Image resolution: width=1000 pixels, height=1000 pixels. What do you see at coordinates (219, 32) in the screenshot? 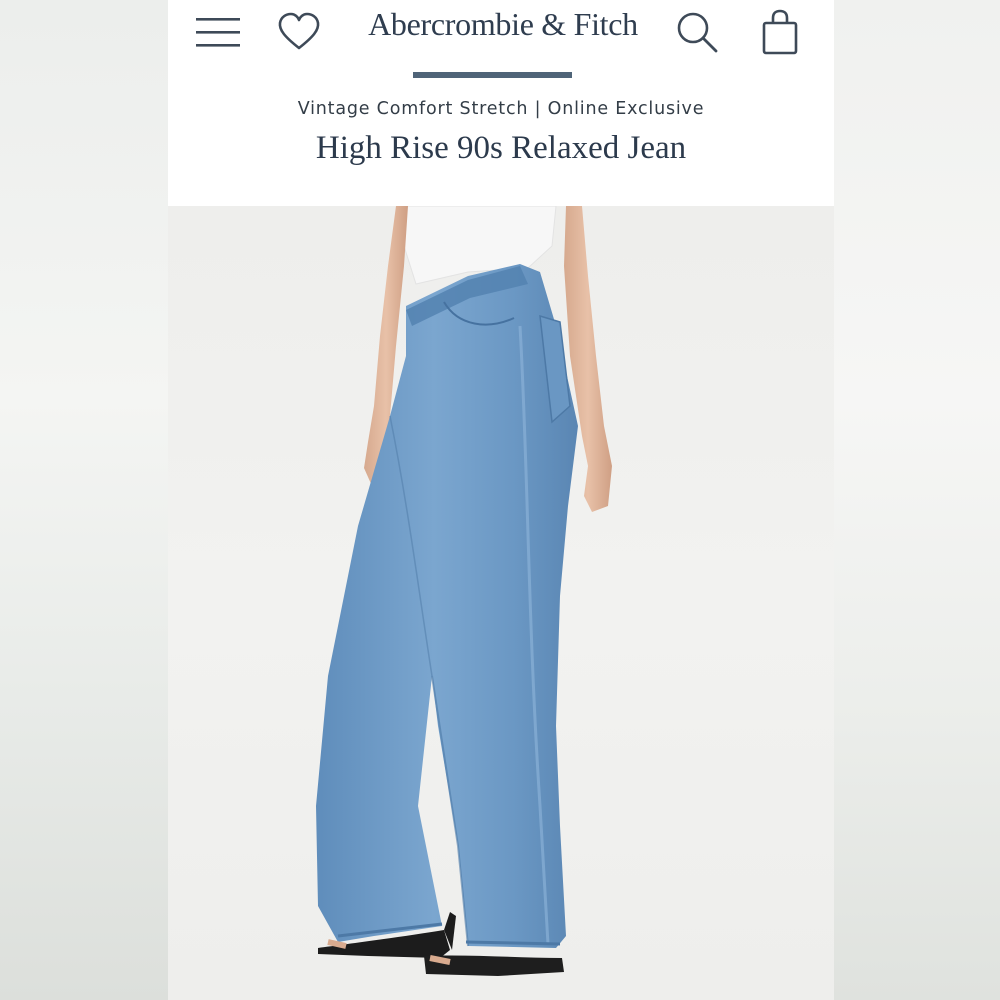
I see `menu-icon` at bounding box center [219, 32].